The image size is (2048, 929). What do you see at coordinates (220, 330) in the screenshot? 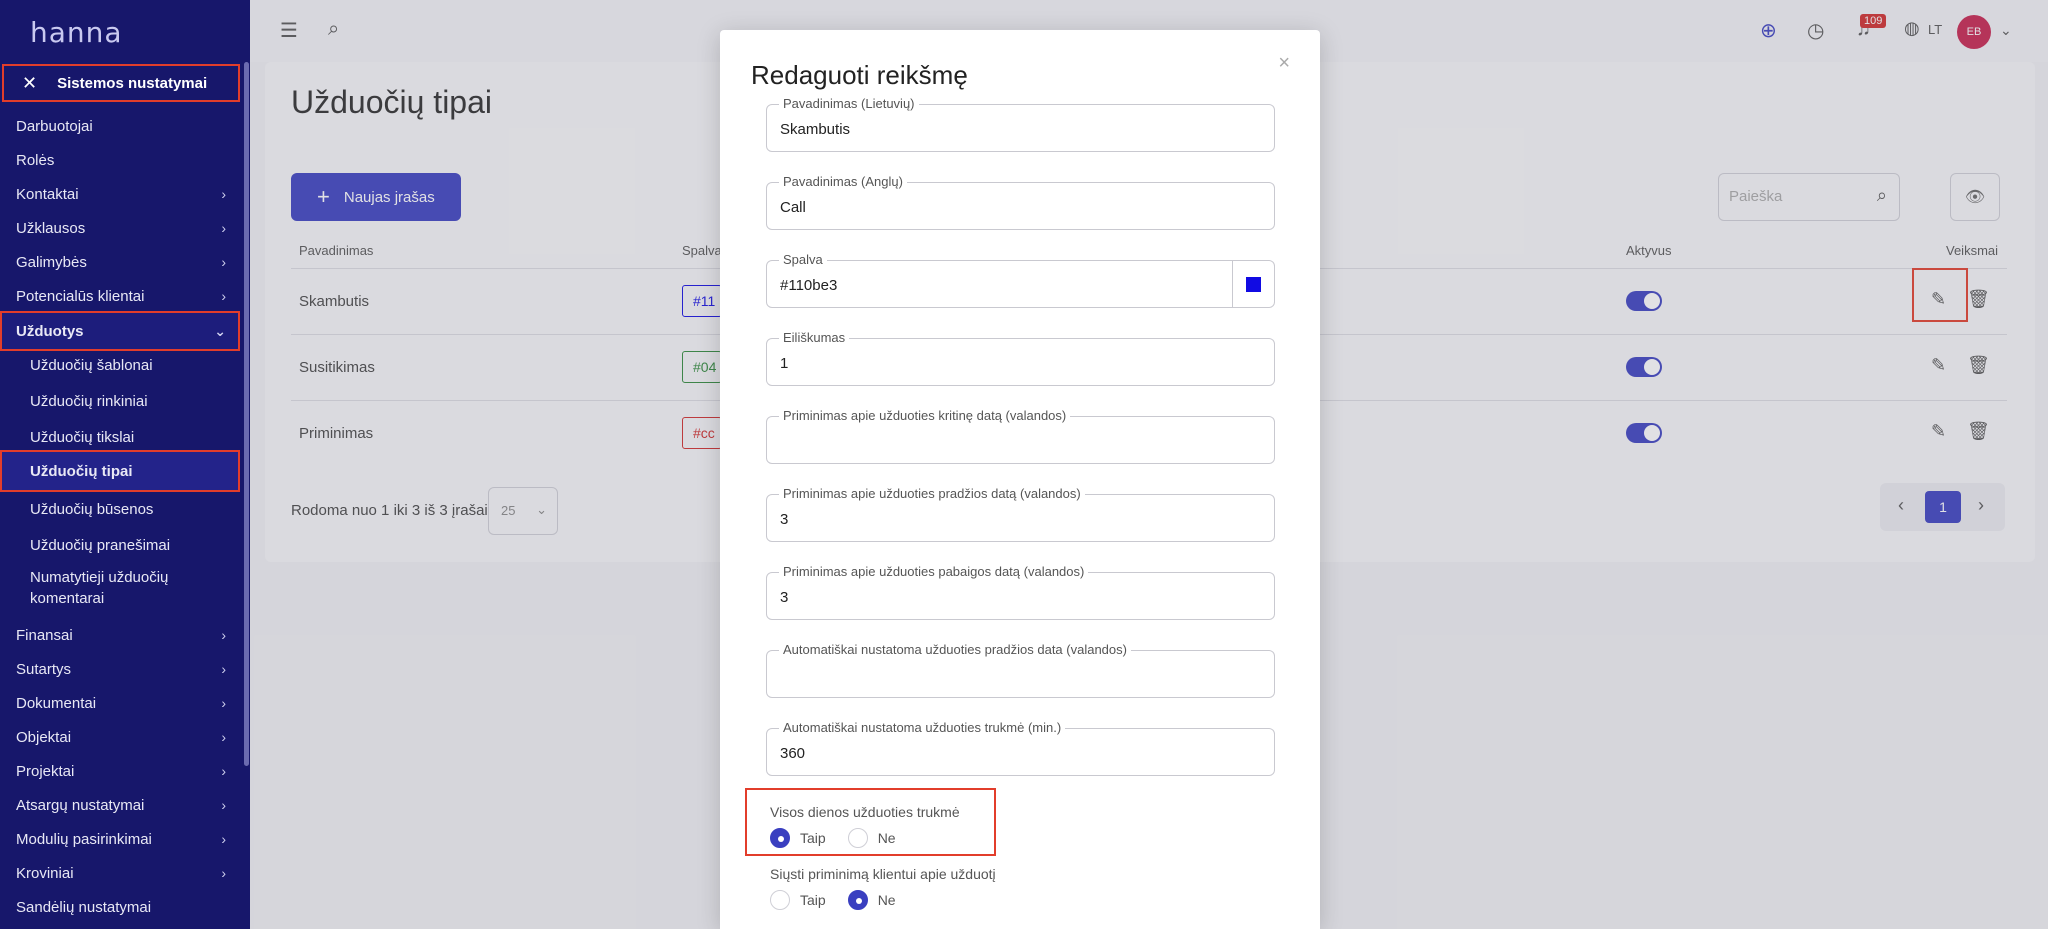
I see `chevron-down-icon: ⌄` at bounding box center [220, 330].